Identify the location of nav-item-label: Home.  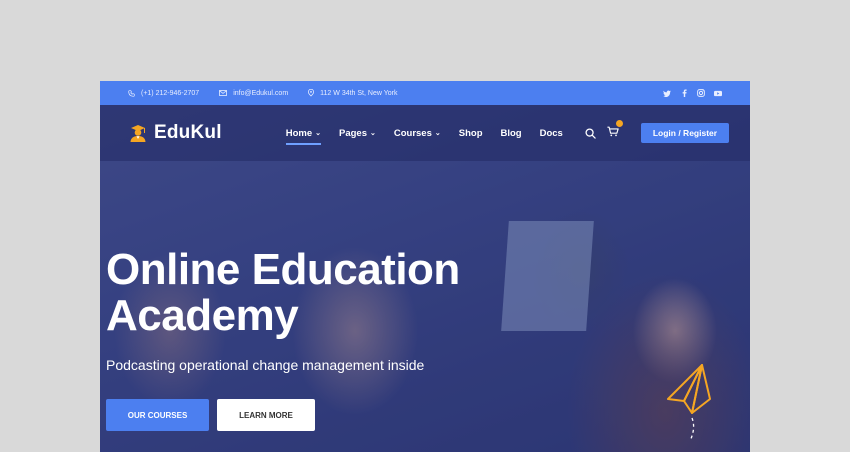
(299, 133).